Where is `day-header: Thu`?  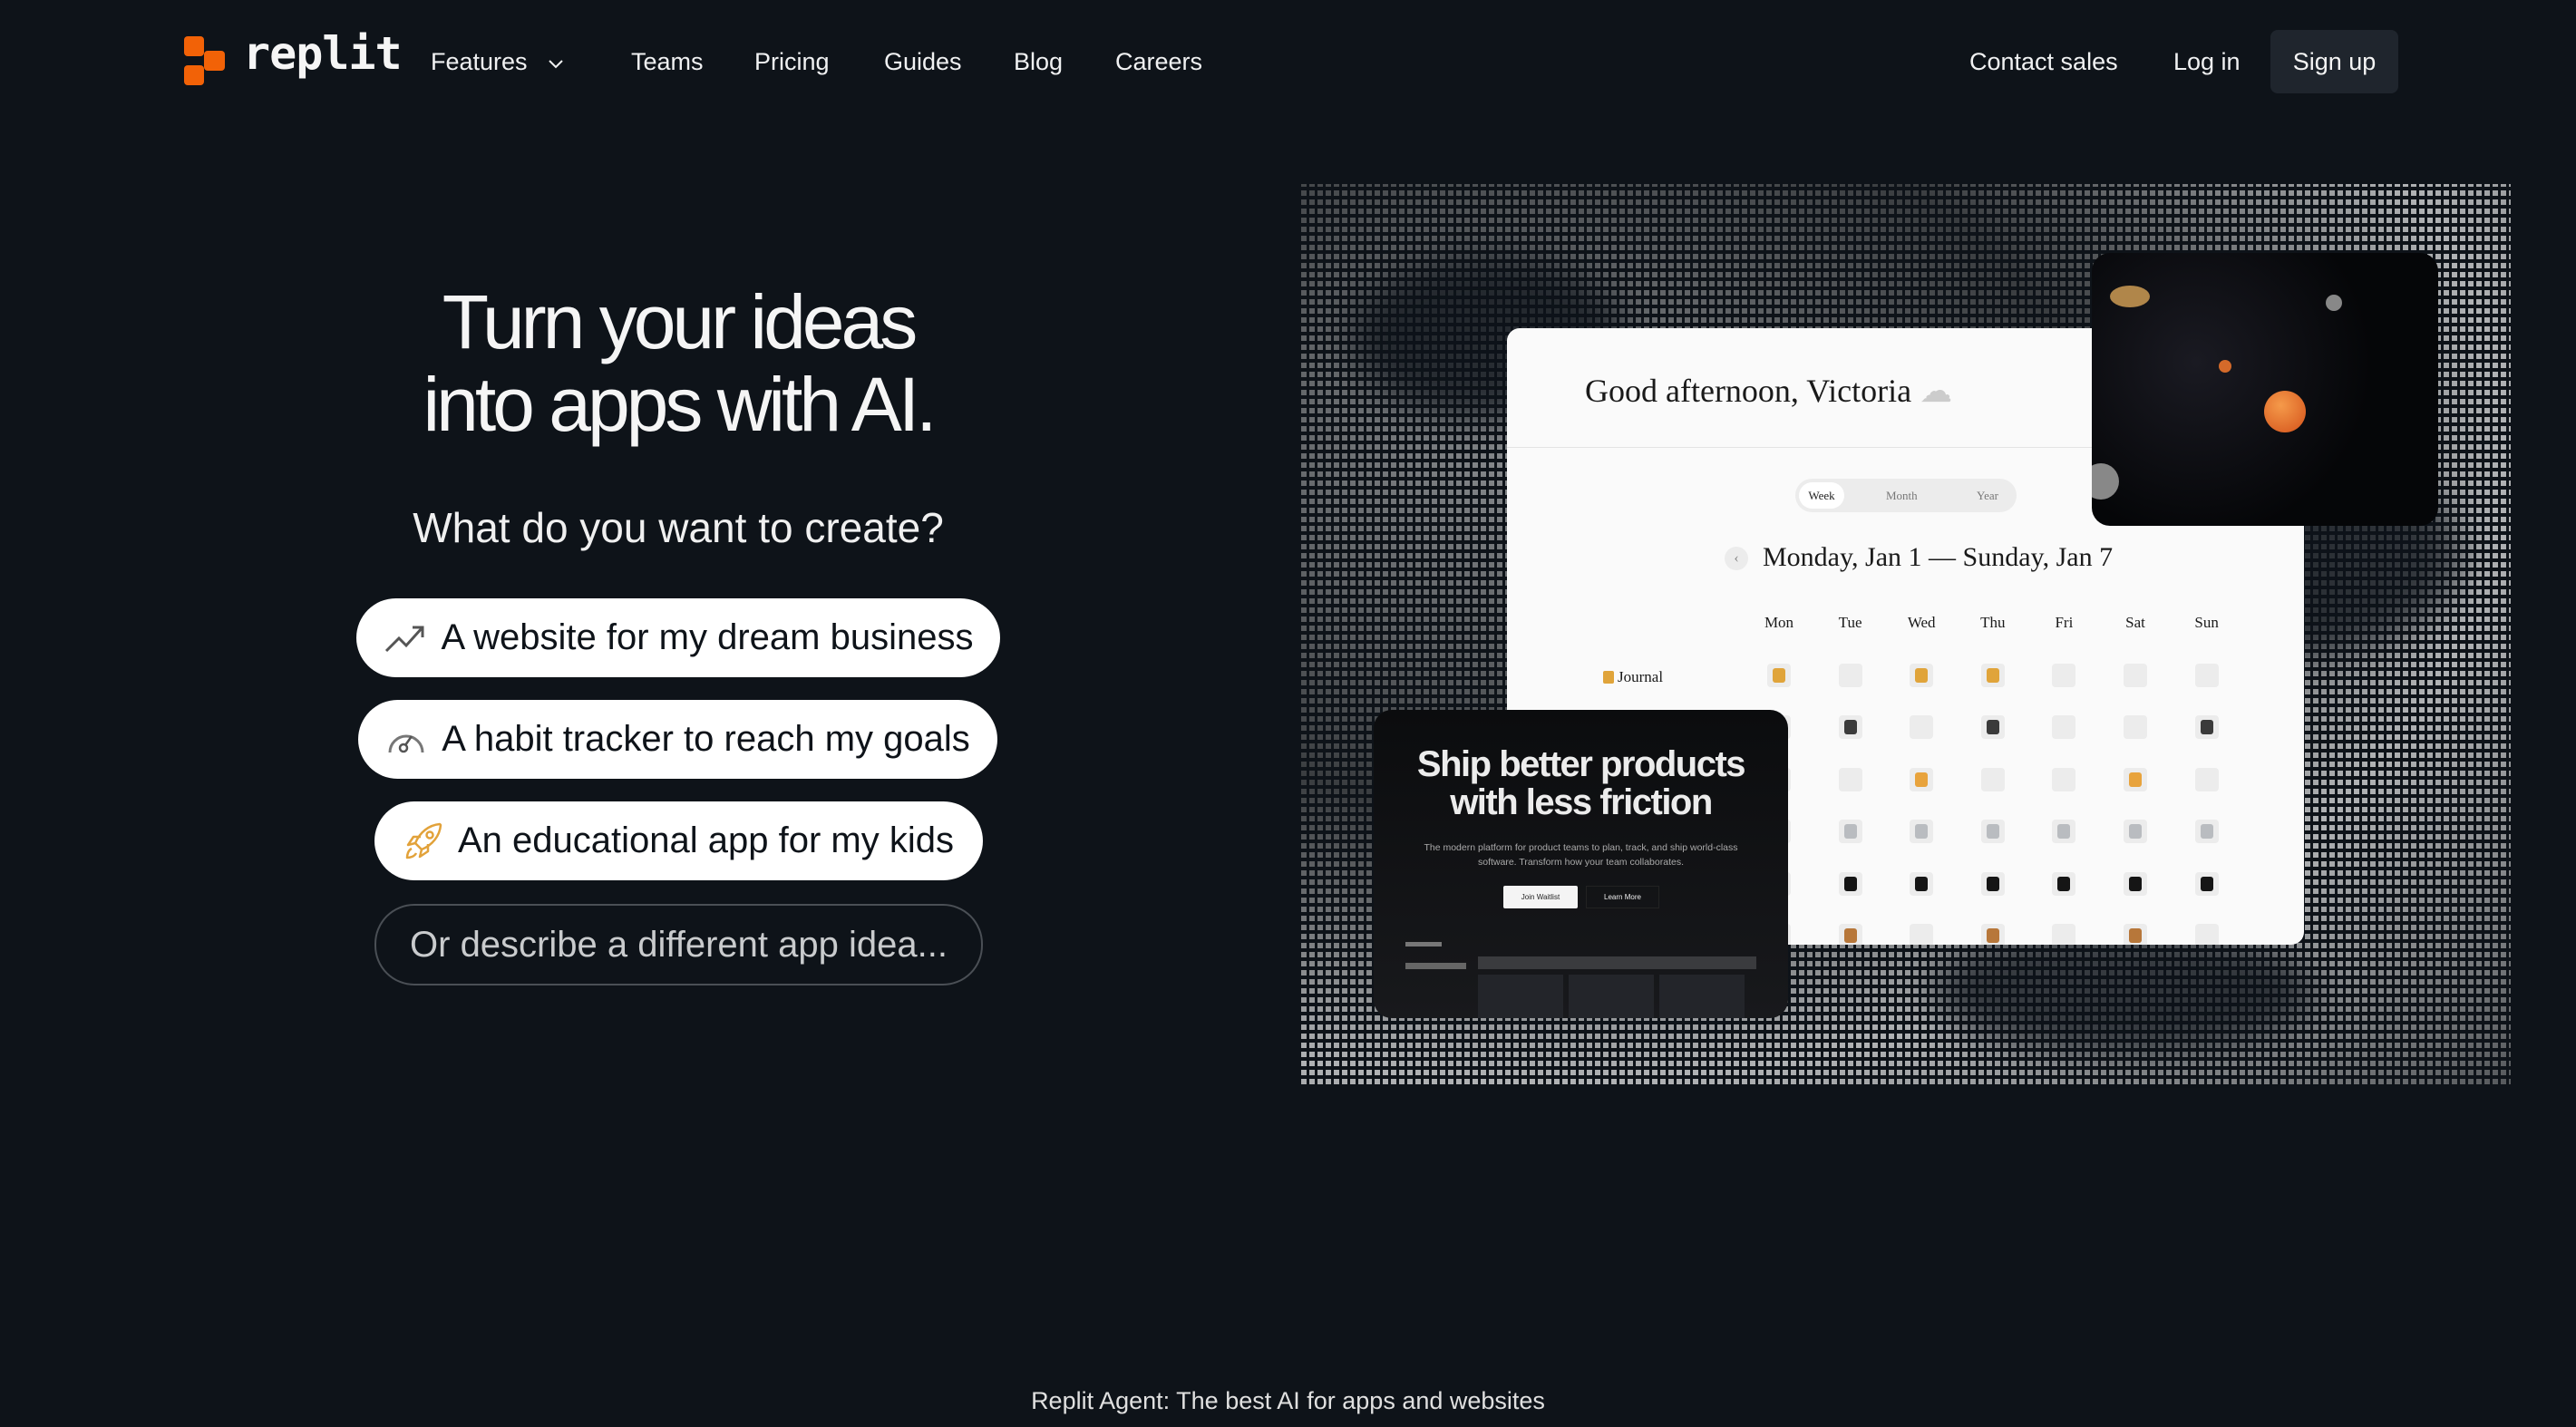 day-header: Thu is located at coordinates (1993, 622).